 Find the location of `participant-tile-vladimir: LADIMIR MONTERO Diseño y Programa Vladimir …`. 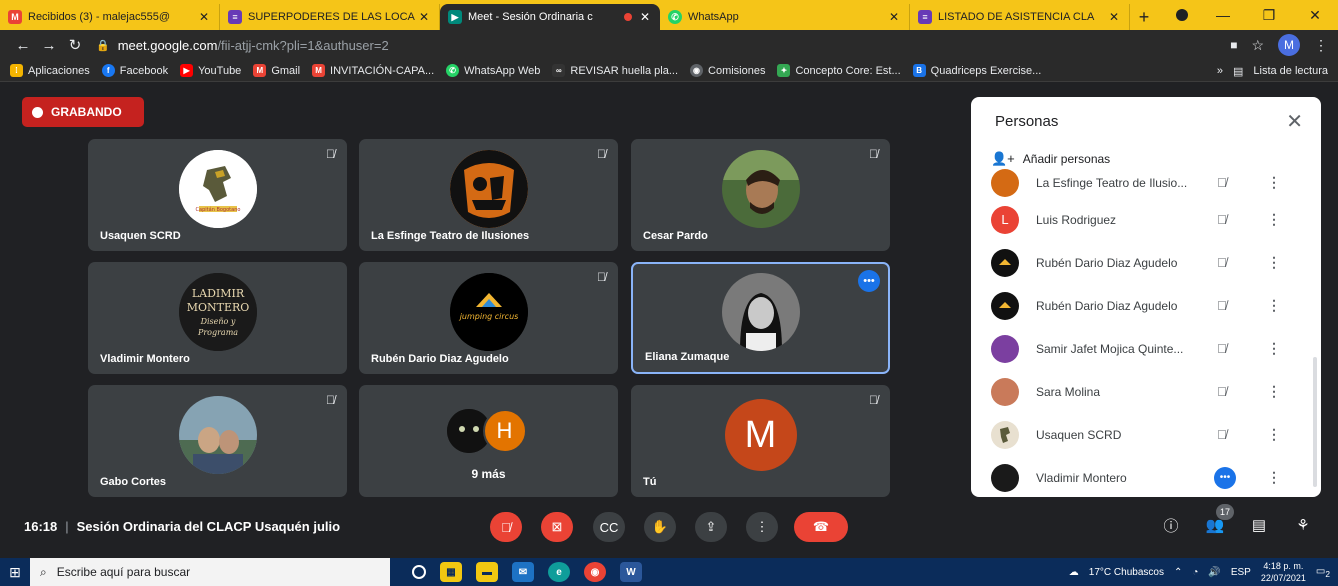

participant-tile-vladimir: LADIMIR MONTERO Diseño y Programa Vladimir … is located at coordinates (217, 318).